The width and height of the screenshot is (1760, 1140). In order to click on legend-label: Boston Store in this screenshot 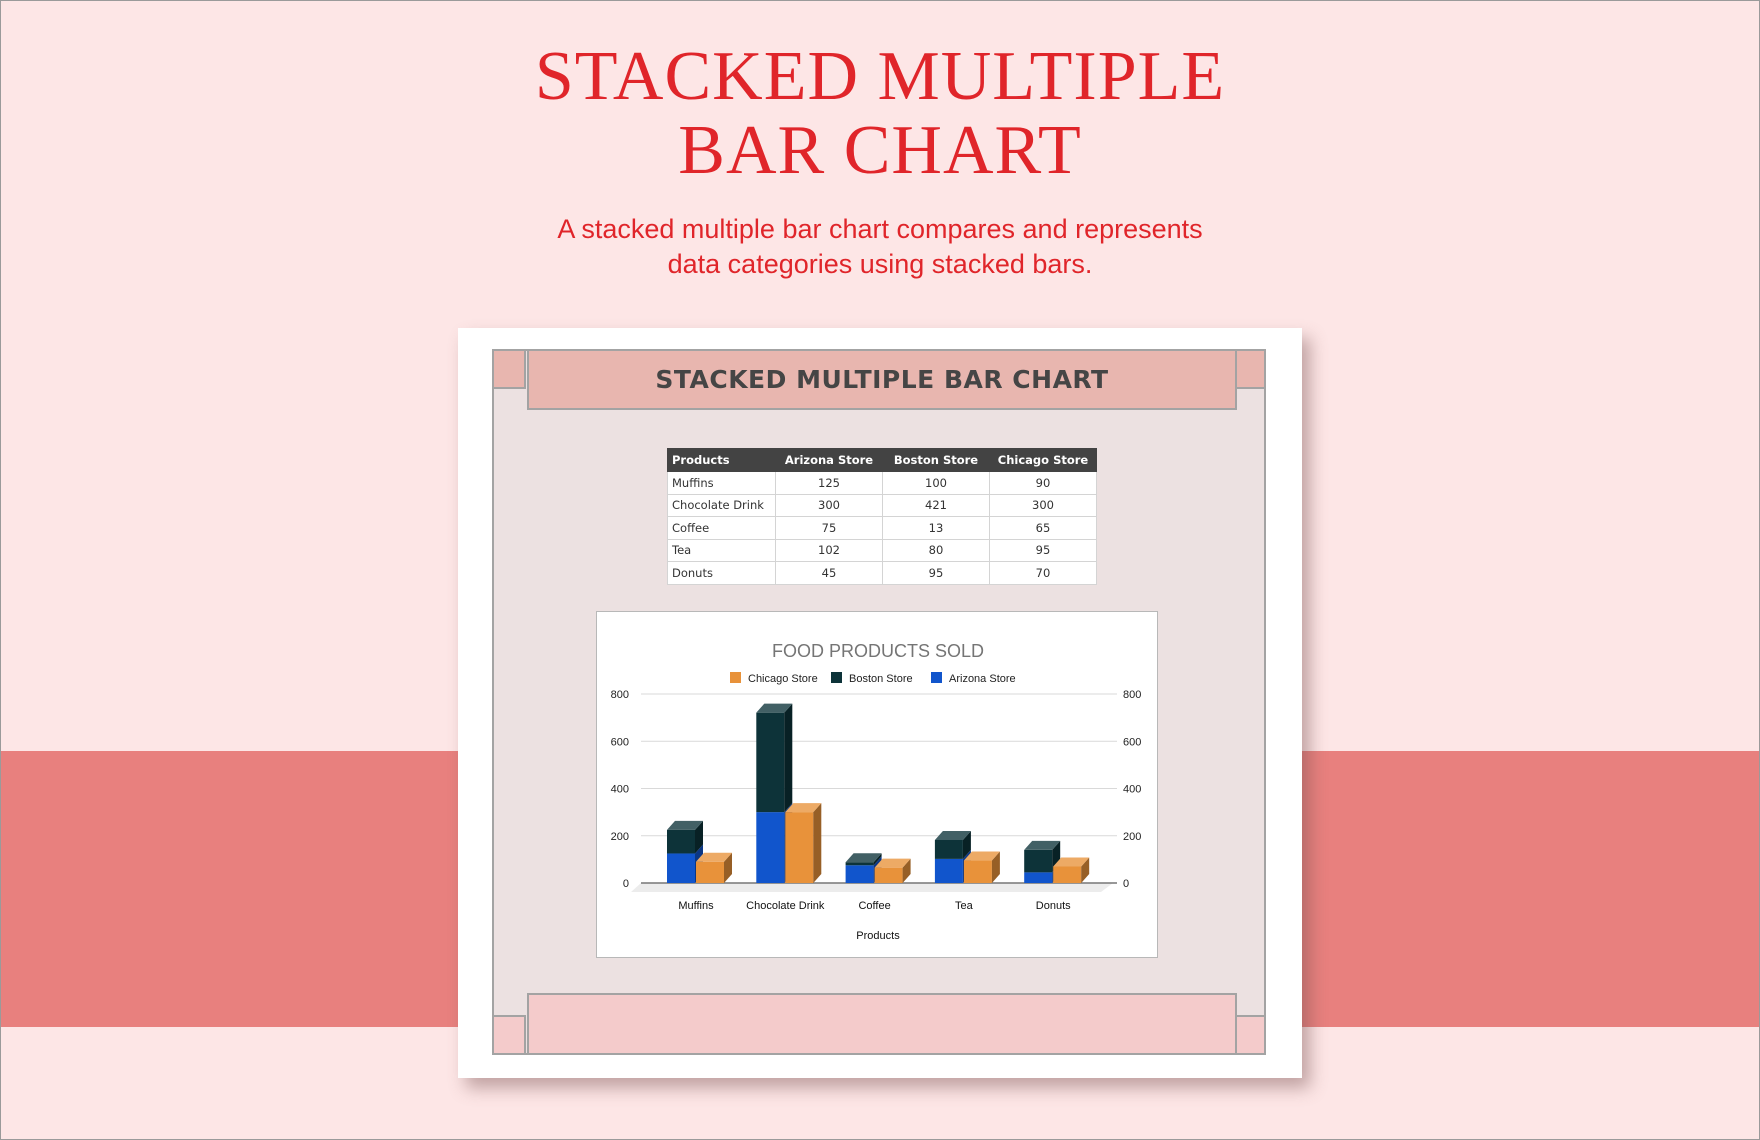, I will do `click(881, 679)`.